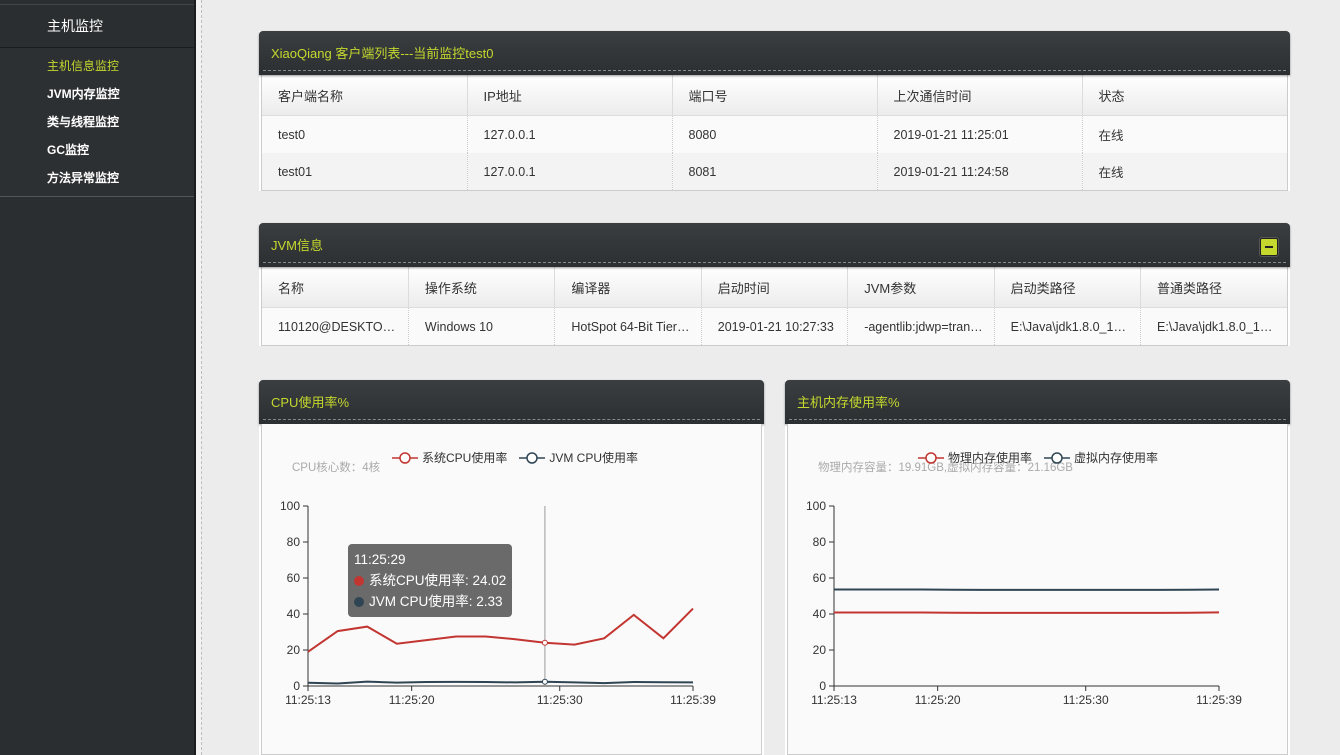 The width and height of the screenshot is (1340, 755). What do you see at coordinates (359, 602) in the screenshot?
I see `series2-dot-icon` at bounding box center [359, 602].